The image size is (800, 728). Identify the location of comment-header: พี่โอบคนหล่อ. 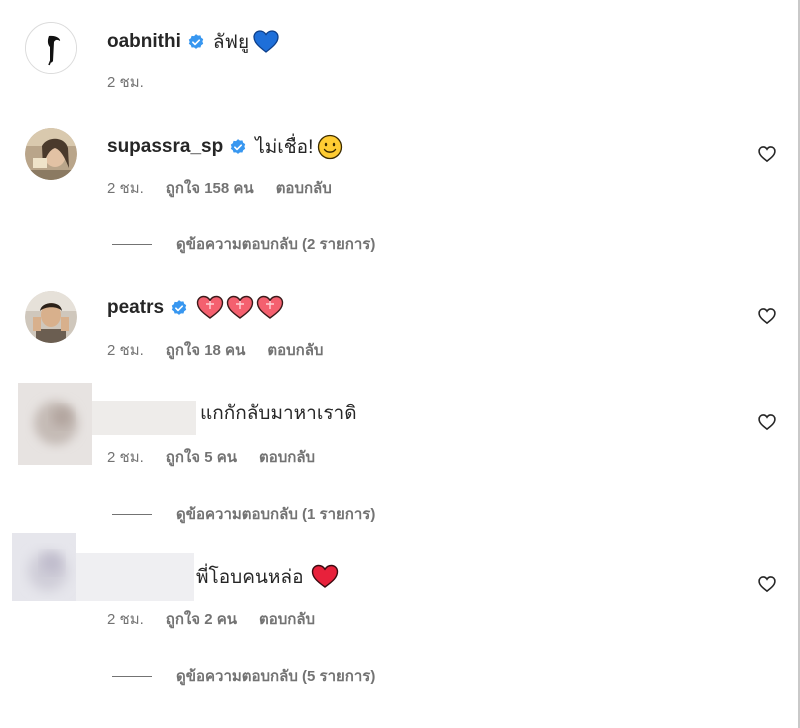
(267, 577).